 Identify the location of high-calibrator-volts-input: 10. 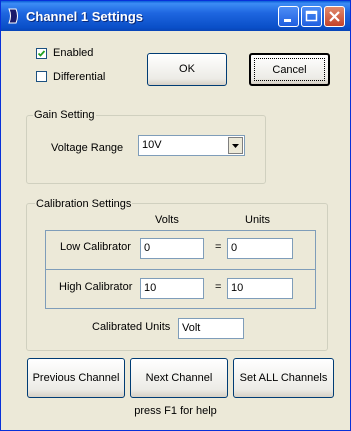
(172, 288).